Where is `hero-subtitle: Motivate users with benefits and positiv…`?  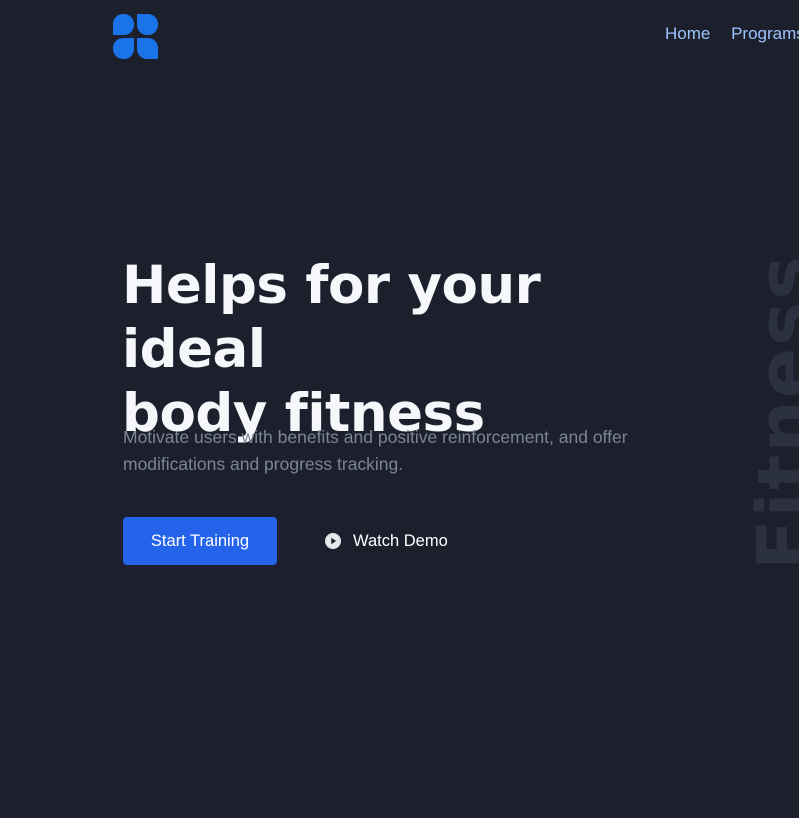
hero-subtitle: Motivate users with benefits and positiv… is located at coordinates (375, 450).